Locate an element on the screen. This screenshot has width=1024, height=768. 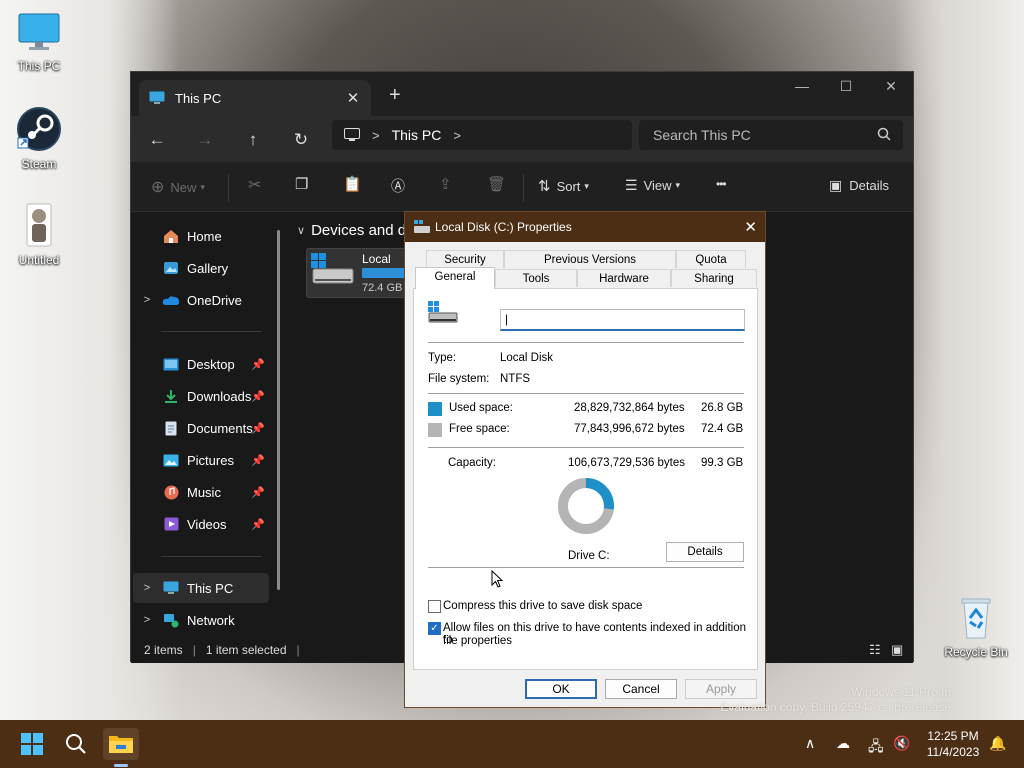
tiles-view-icon: ▣ is located at coordinates (897, 650).